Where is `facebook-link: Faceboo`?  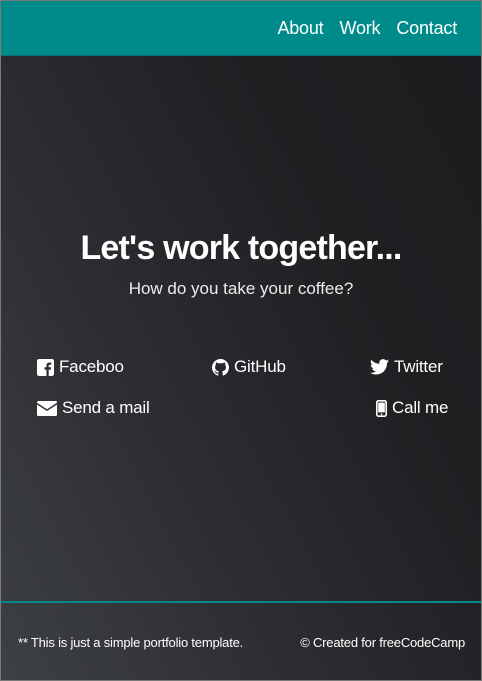
facebook-link: Faceboo is located at coordinates (80, 367).